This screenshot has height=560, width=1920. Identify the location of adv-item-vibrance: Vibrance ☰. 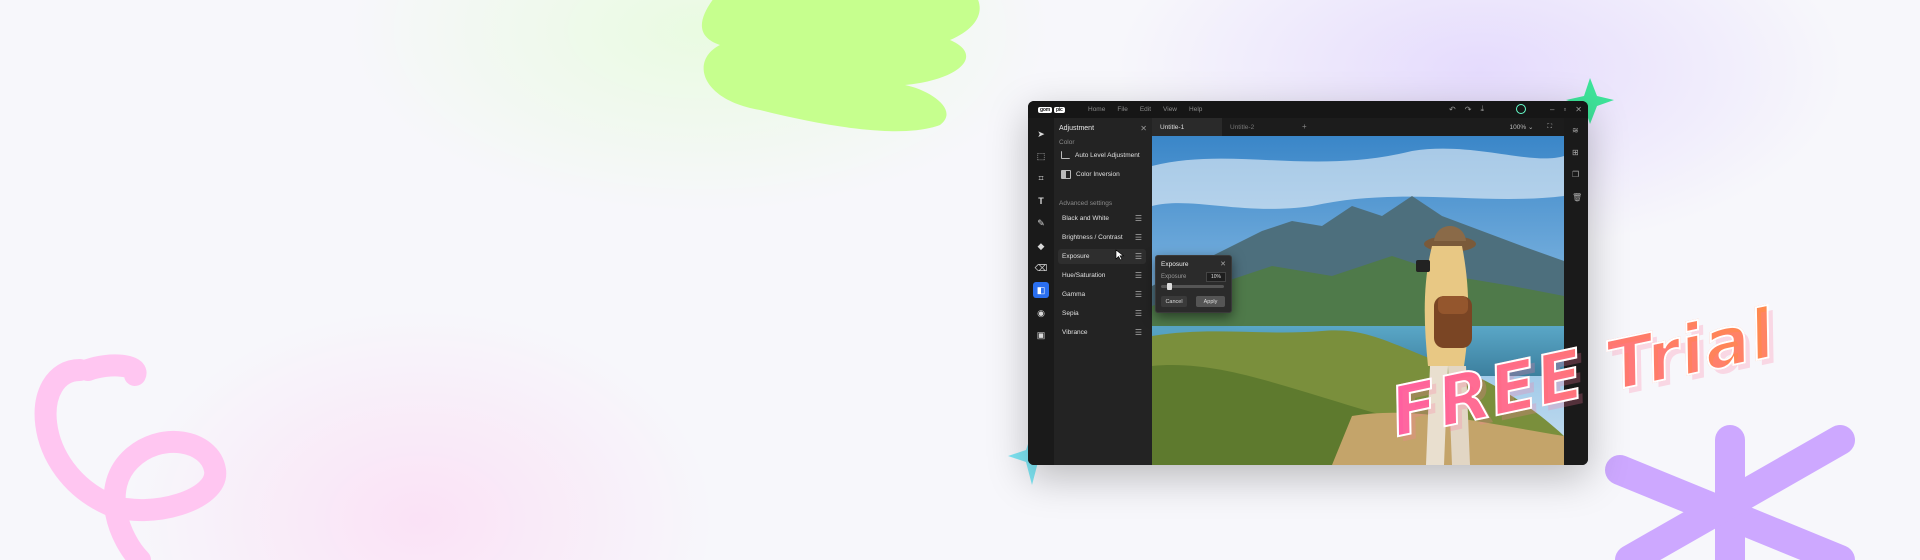
(1102, 332).